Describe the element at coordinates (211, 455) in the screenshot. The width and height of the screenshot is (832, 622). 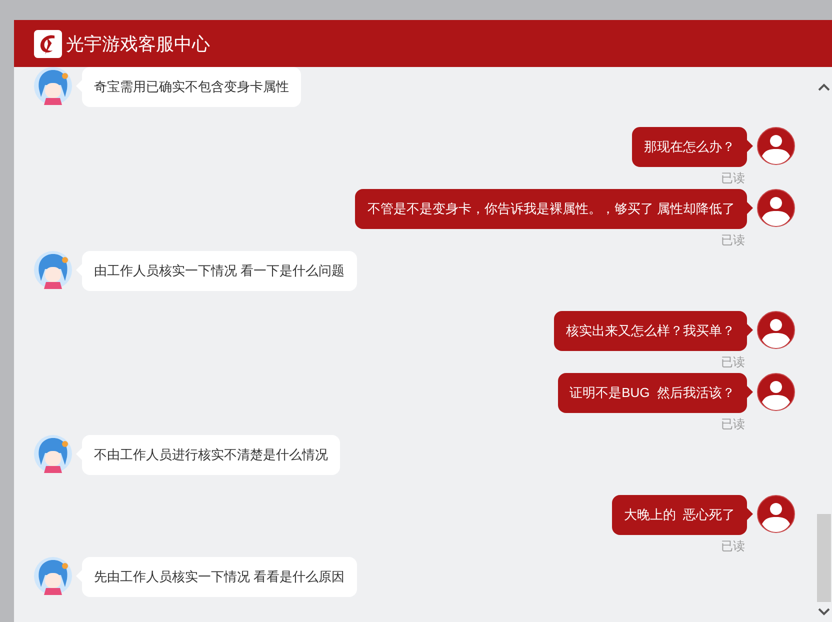
I see `message-bubble: 不由工作人员进行核实不清楚是什么情况` at that location.